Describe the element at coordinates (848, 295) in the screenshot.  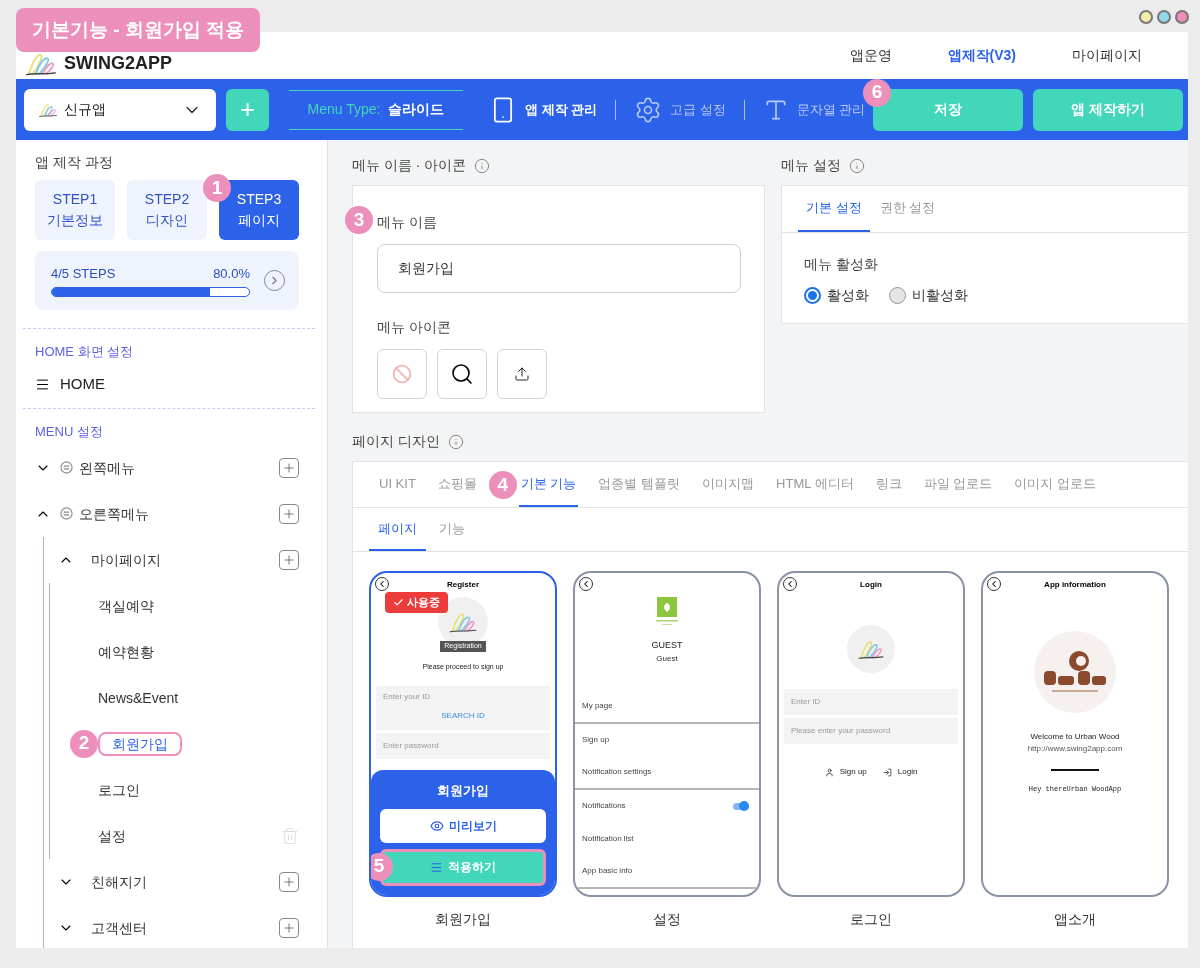
I see `radio-label: 활성화` at that location.